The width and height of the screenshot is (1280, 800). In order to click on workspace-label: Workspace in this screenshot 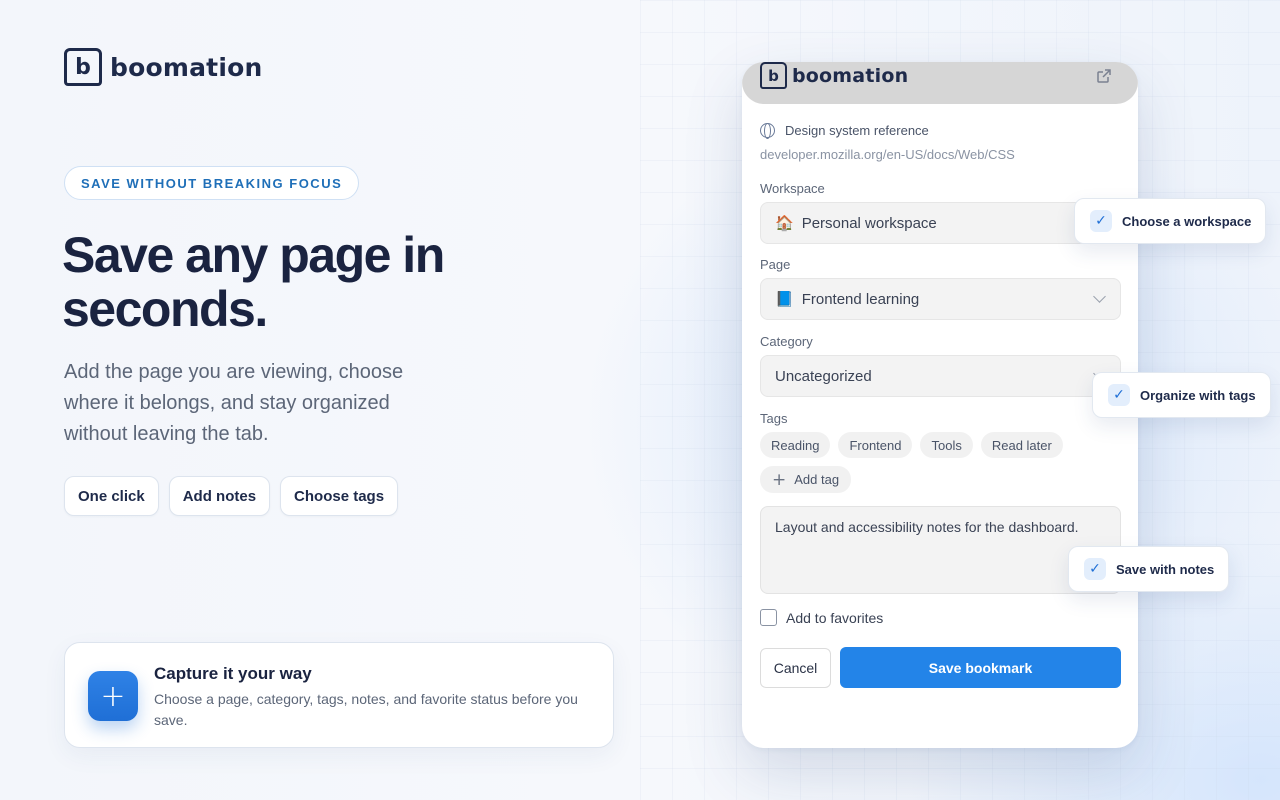, I will do `click(792, 188)`.